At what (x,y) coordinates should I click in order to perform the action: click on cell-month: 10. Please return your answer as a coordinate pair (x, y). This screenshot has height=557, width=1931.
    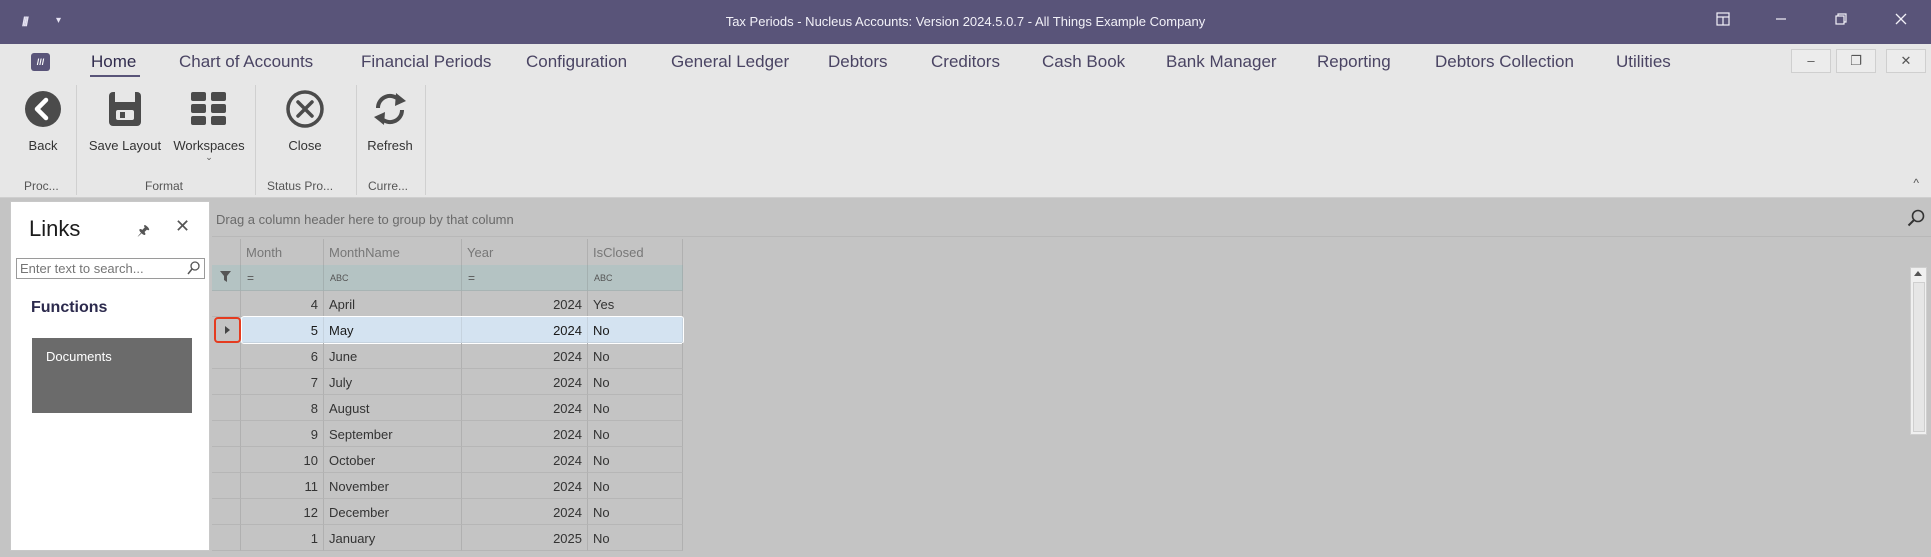
    Looking at the image, I should click on (282, 460).